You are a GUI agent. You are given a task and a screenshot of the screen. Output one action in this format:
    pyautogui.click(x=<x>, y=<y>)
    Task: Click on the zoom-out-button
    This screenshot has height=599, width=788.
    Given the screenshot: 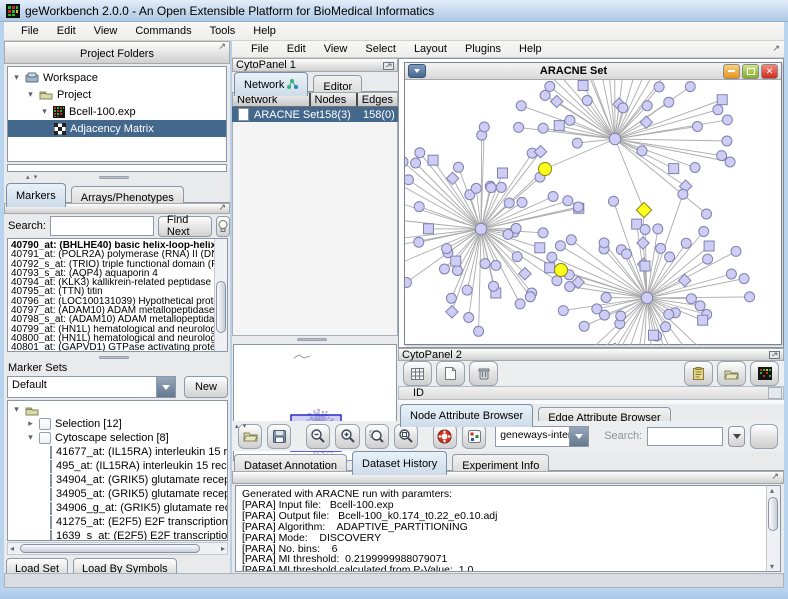 What is the action you would take?
    pyautogui.click(x=318, y=436)
    